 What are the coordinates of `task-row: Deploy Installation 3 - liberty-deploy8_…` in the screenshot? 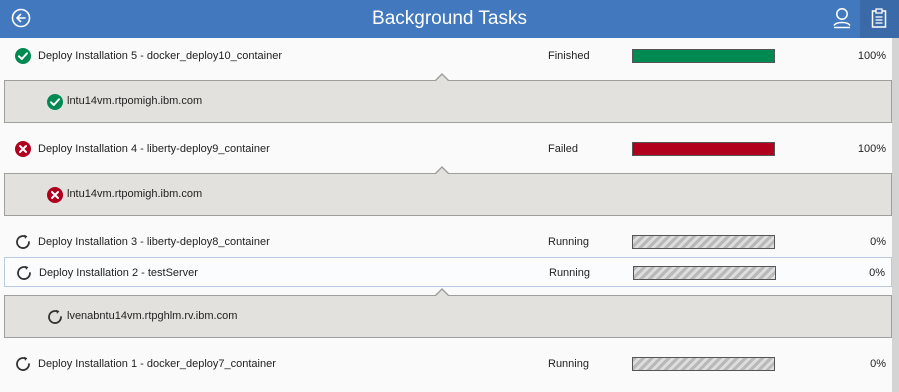 It's located at (448, 242).